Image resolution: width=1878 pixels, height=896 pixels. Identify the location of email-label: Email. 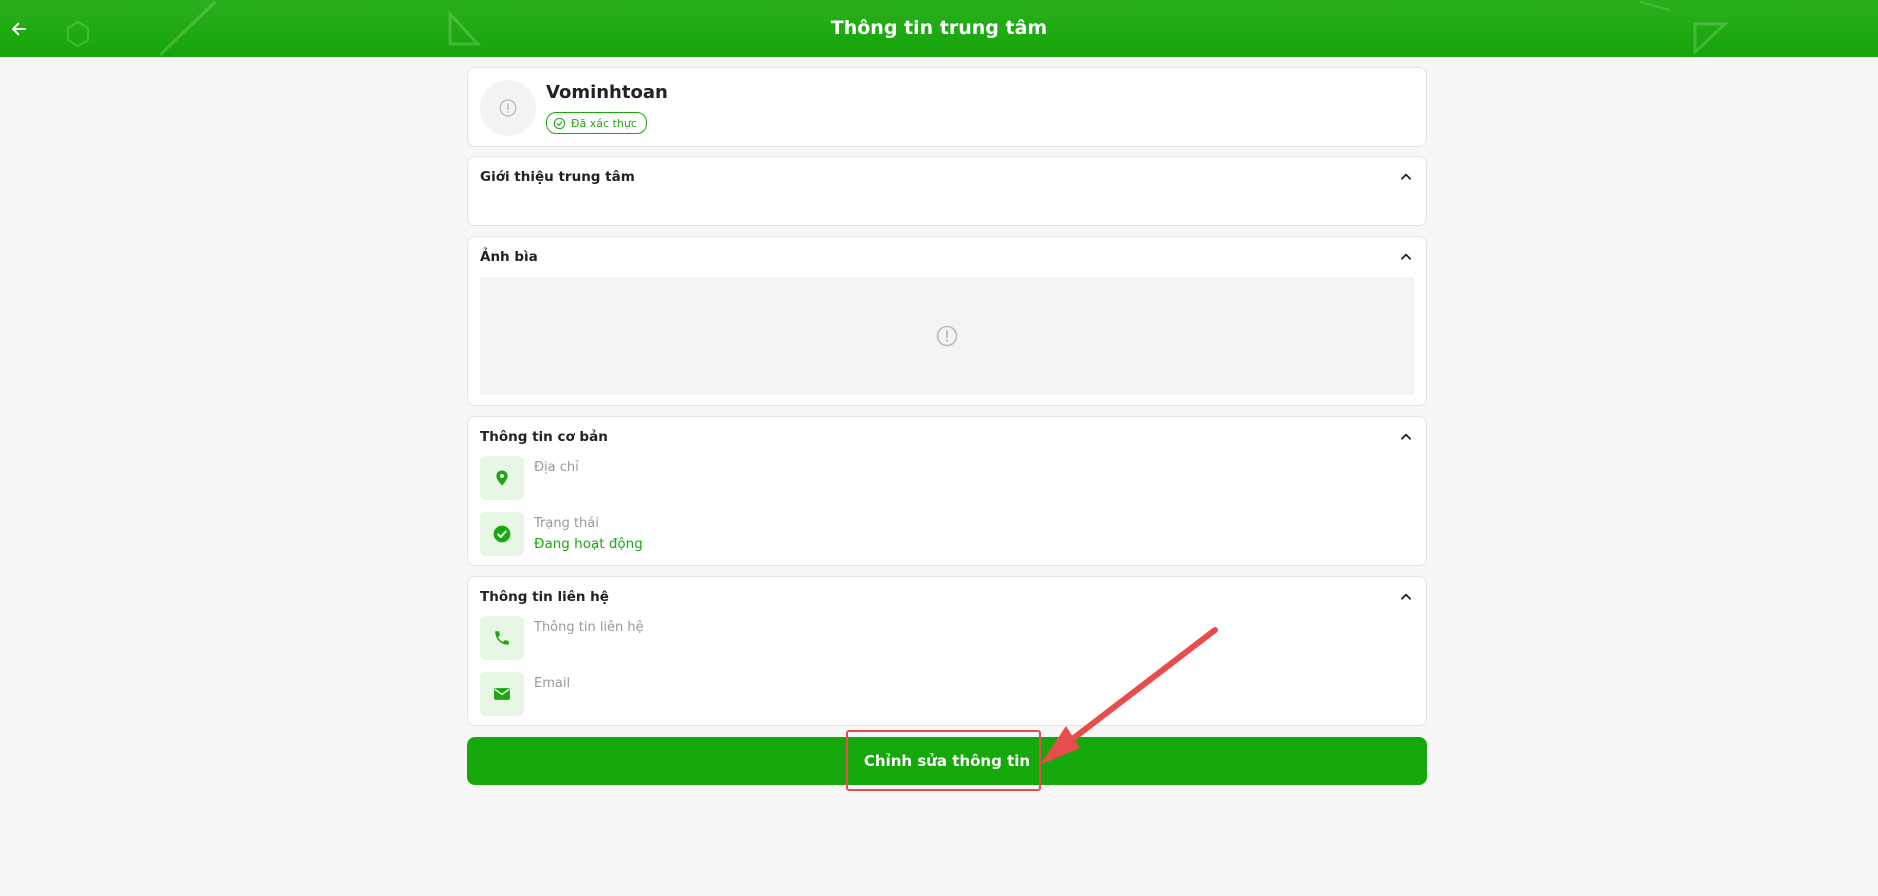
(552, 683).